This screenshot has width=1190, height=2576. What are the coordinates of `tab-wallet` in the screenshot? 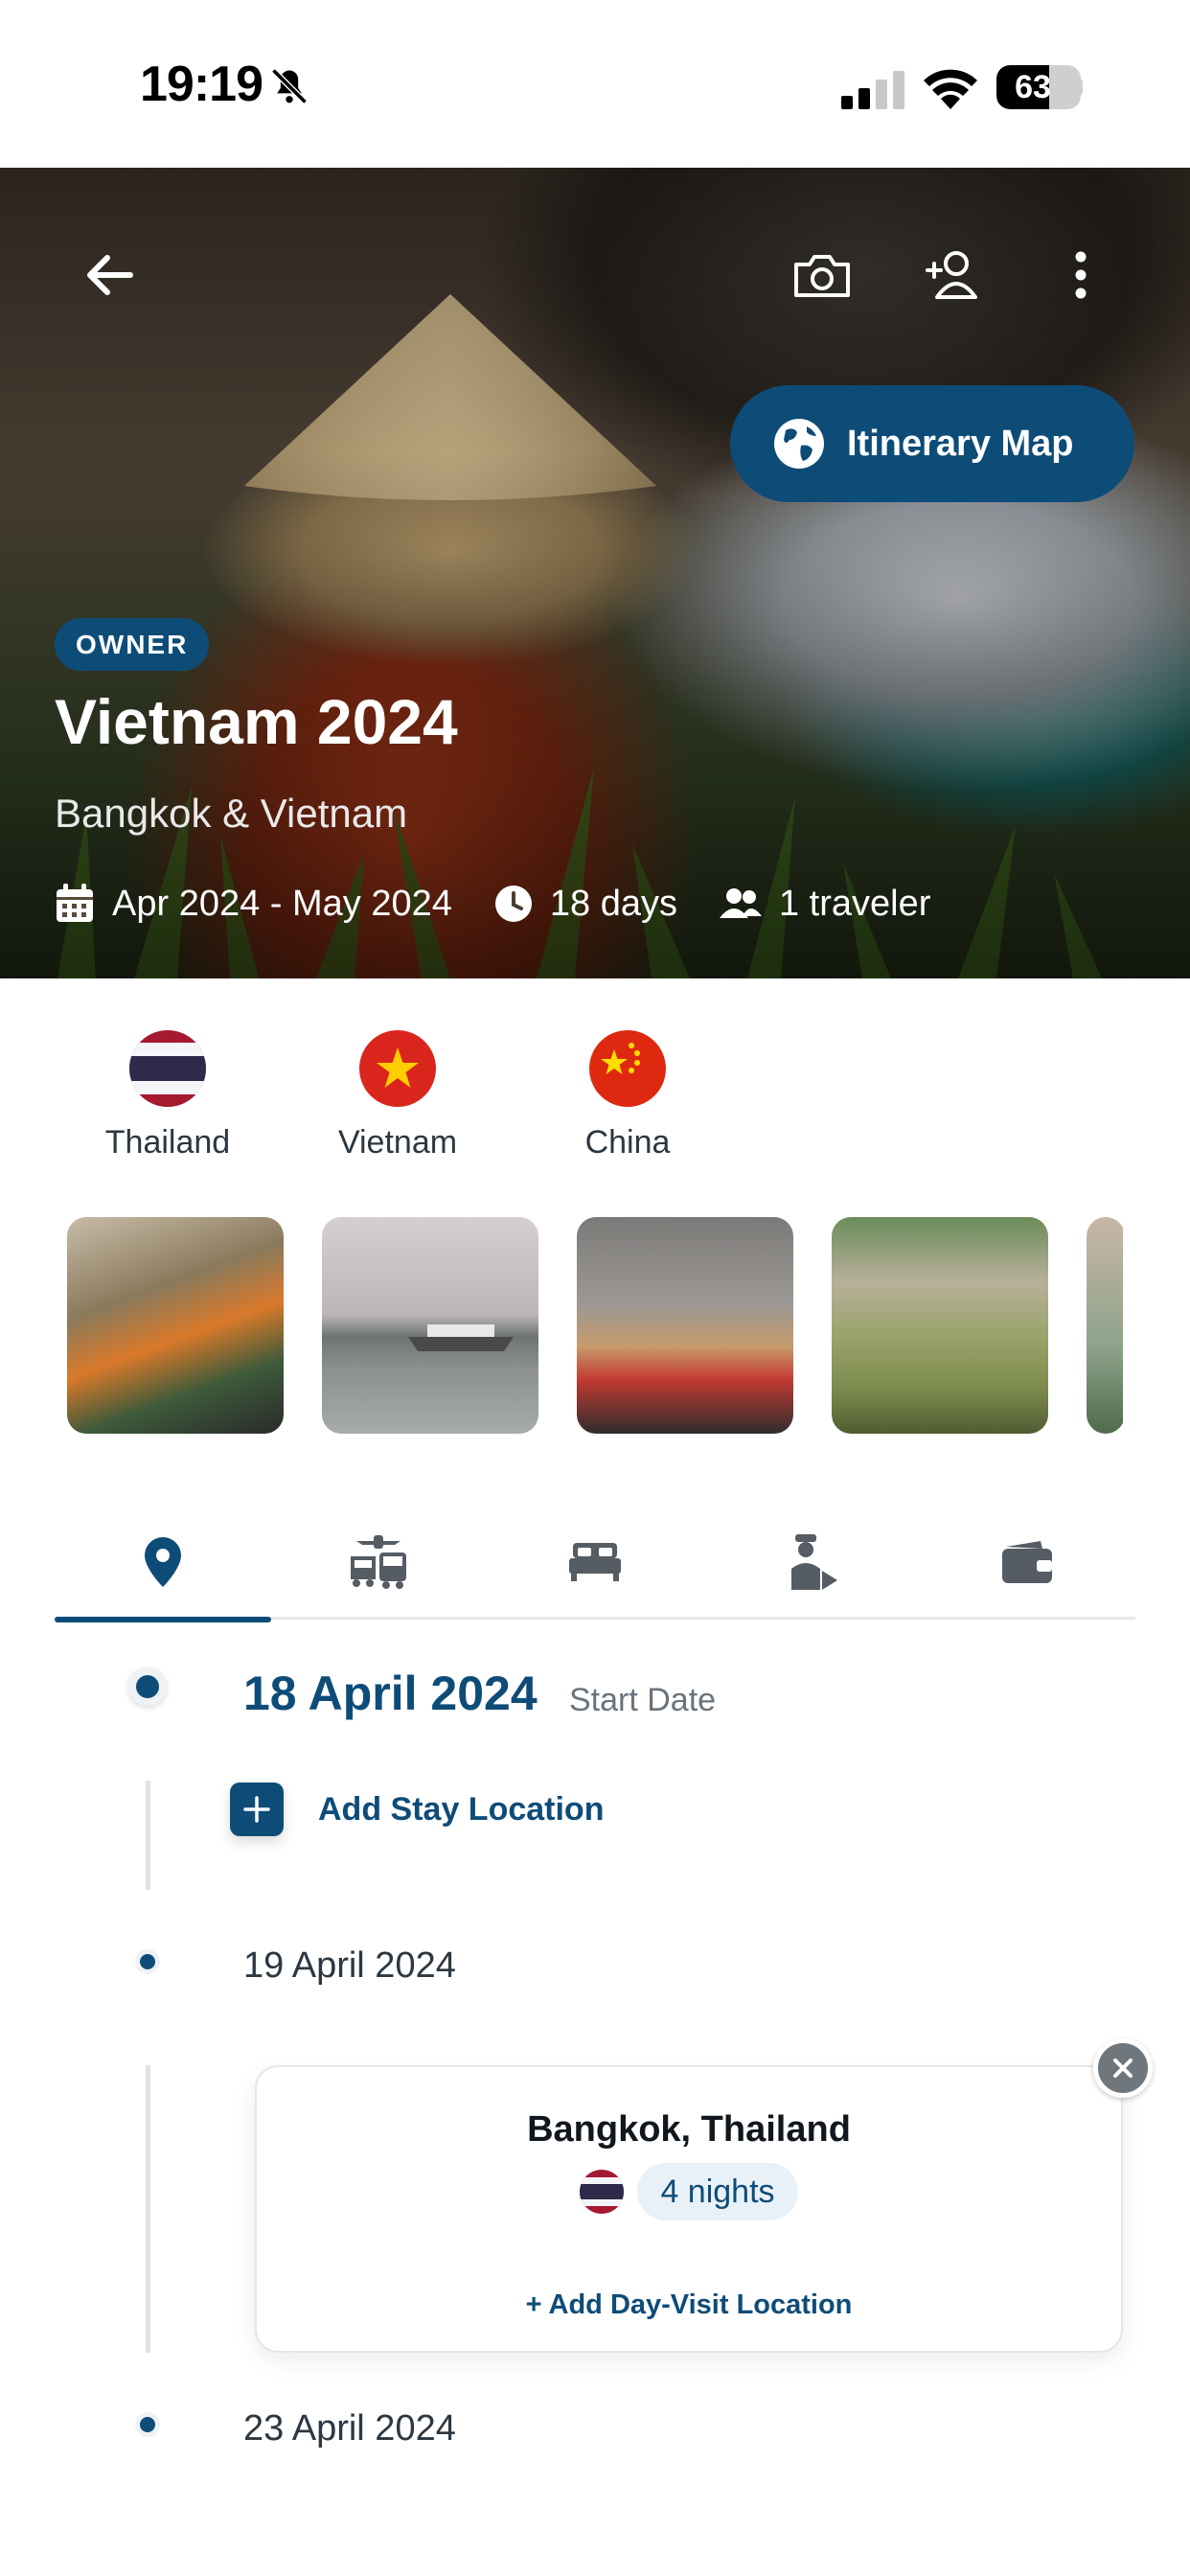 It's located at (1027, 1562).